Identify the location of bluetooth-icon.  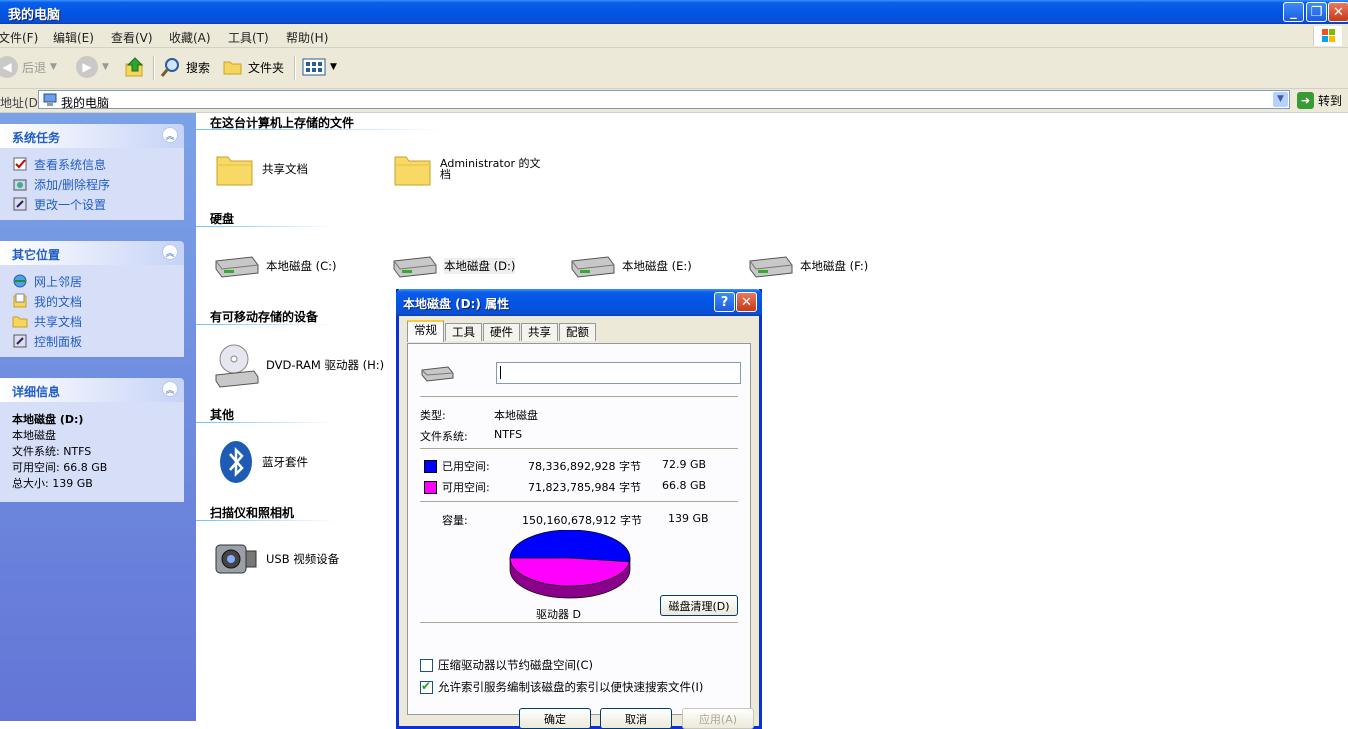
(236, 462).